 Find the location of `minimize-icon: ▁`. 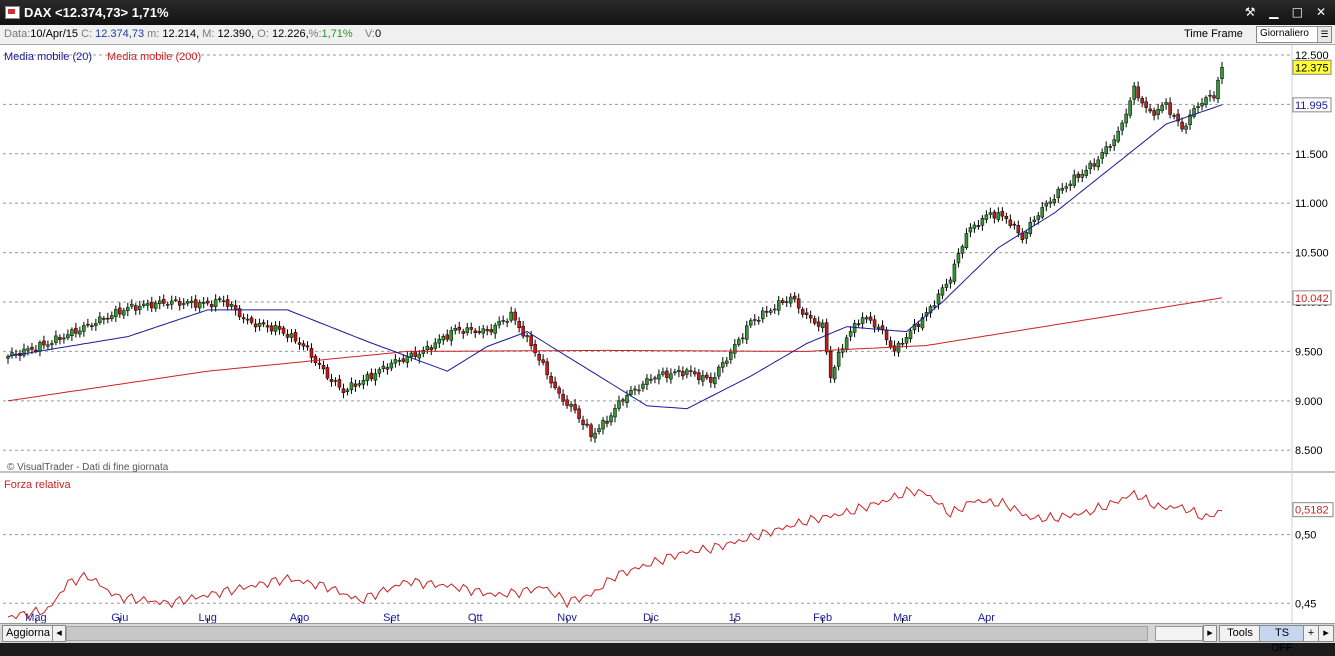

minimize-icon: ▁ is located at coordinates (1274, 12).